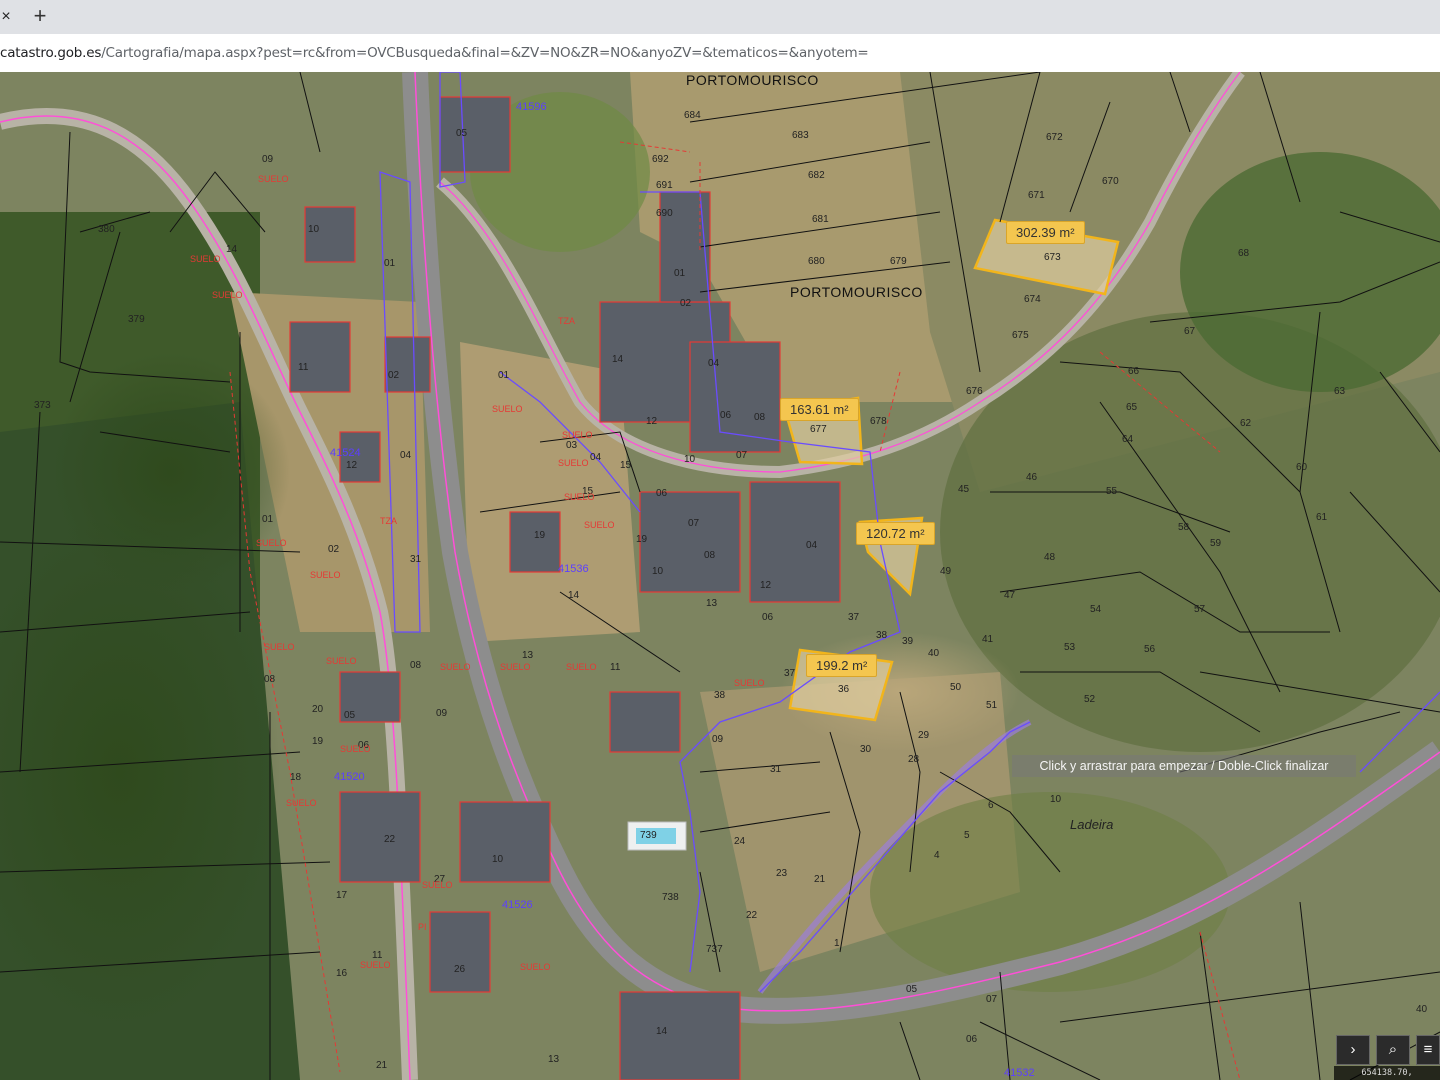 The image size is (1440, 1080). I want to click on parcel-number: 63, so click(1340, 391).